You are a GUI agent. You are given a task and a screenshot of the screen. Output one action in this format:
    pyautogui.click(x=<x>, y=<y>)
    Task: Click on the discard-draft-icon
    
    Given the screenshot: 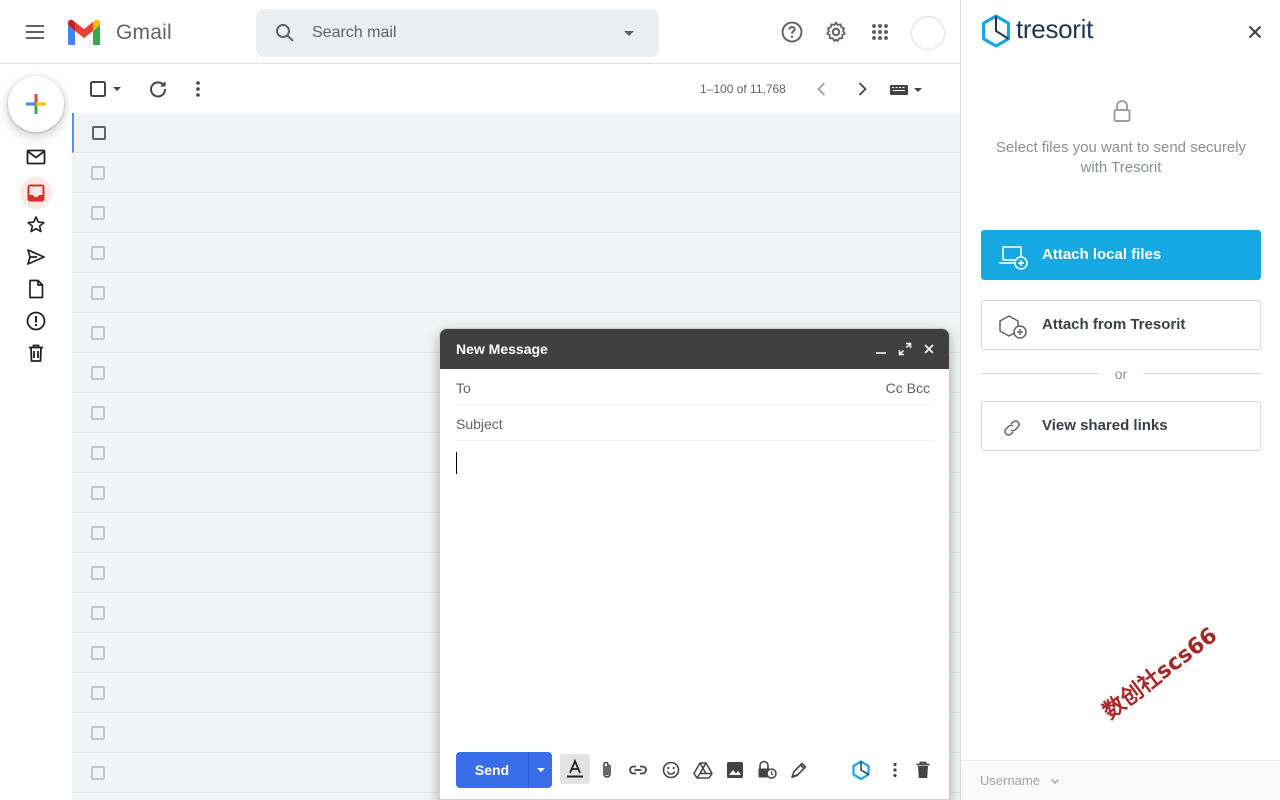 What is the action you would take?
    pyautogui.click(x=923, y=770)
    